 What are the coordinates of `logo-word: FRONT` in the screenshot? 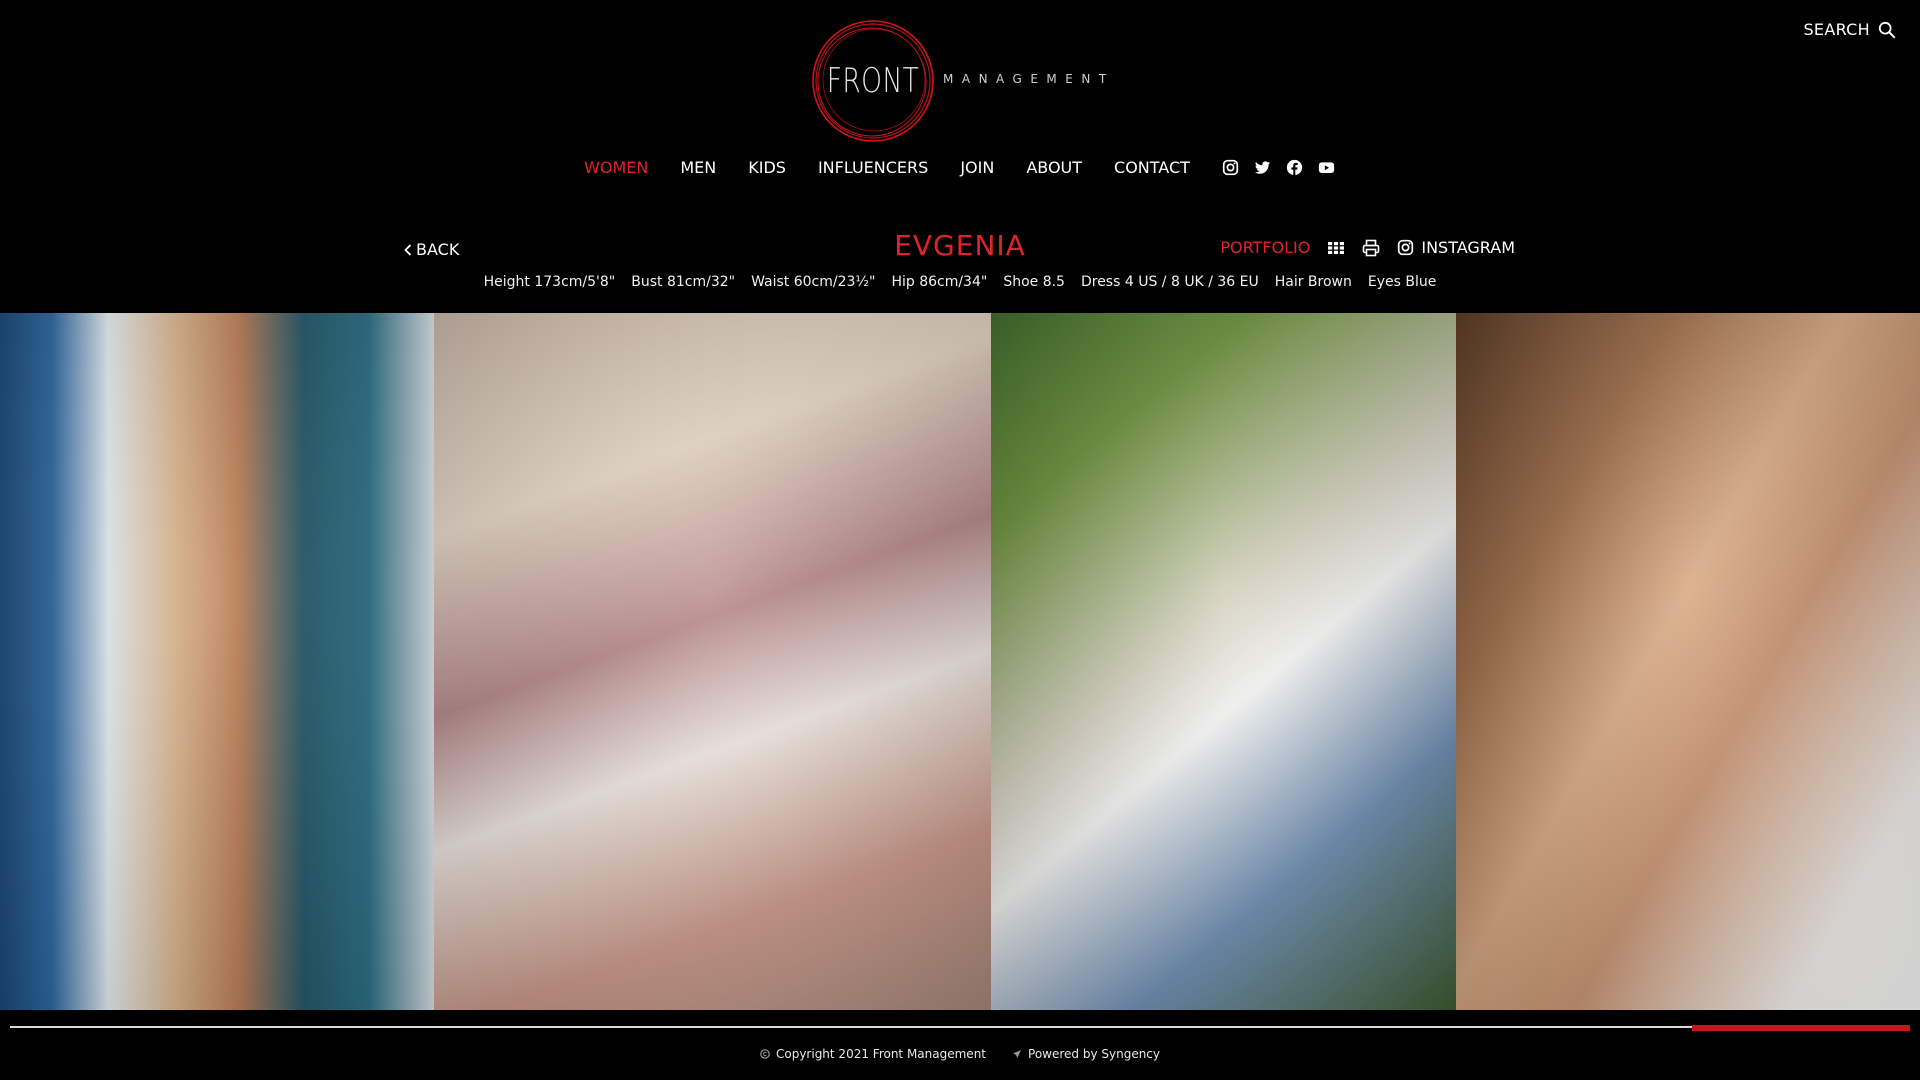 It's located at (873, 81).